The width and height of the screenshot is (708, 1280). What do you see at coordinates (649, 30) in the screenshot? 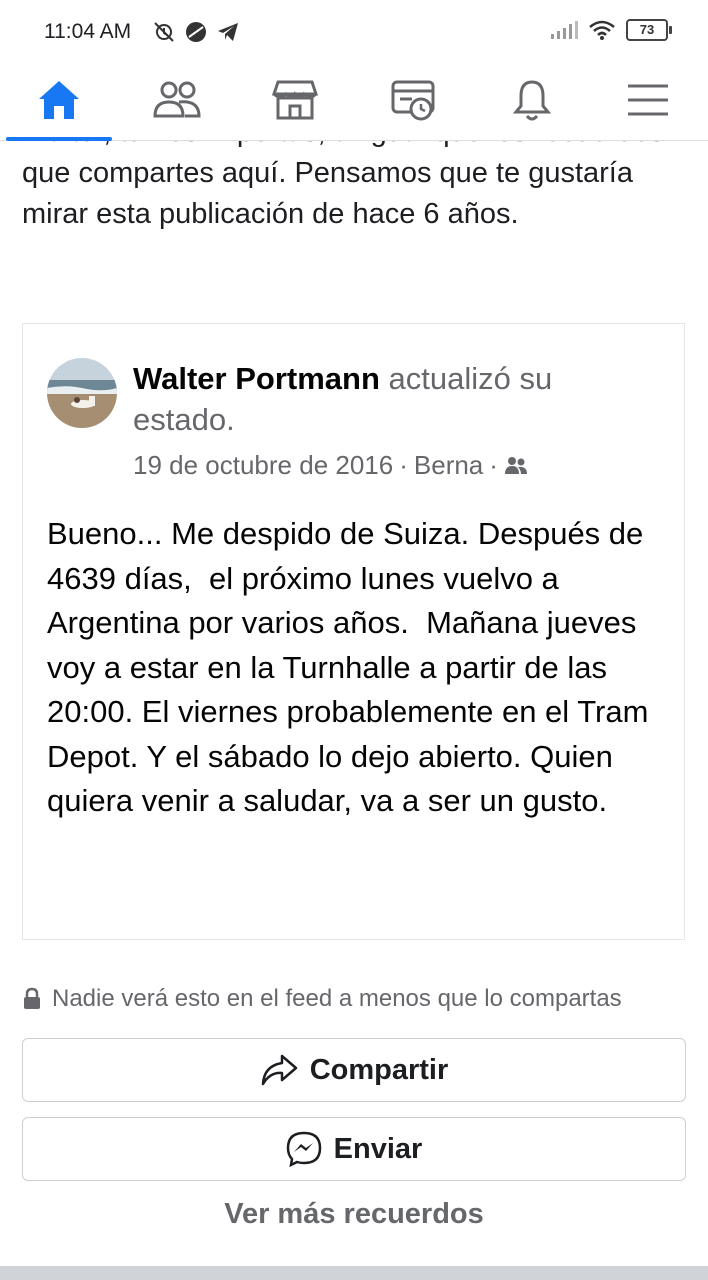
I see `battery-icon: 73` at bounding box center [649, 30].